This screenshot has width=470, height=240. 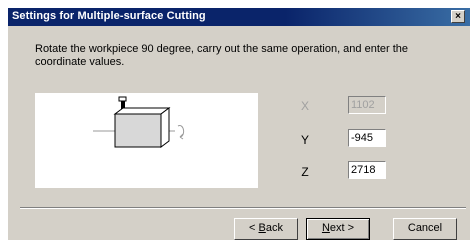 What do you see at coordinates (138, 130) in the screenshot?
I see `block-front-face` at bounding box center [138, 130].